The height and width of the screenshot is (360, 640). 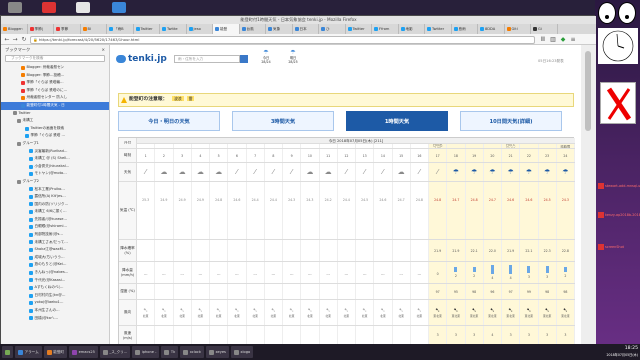 I want to click on alert-badge: 波浪, so click(x=178, y=98).